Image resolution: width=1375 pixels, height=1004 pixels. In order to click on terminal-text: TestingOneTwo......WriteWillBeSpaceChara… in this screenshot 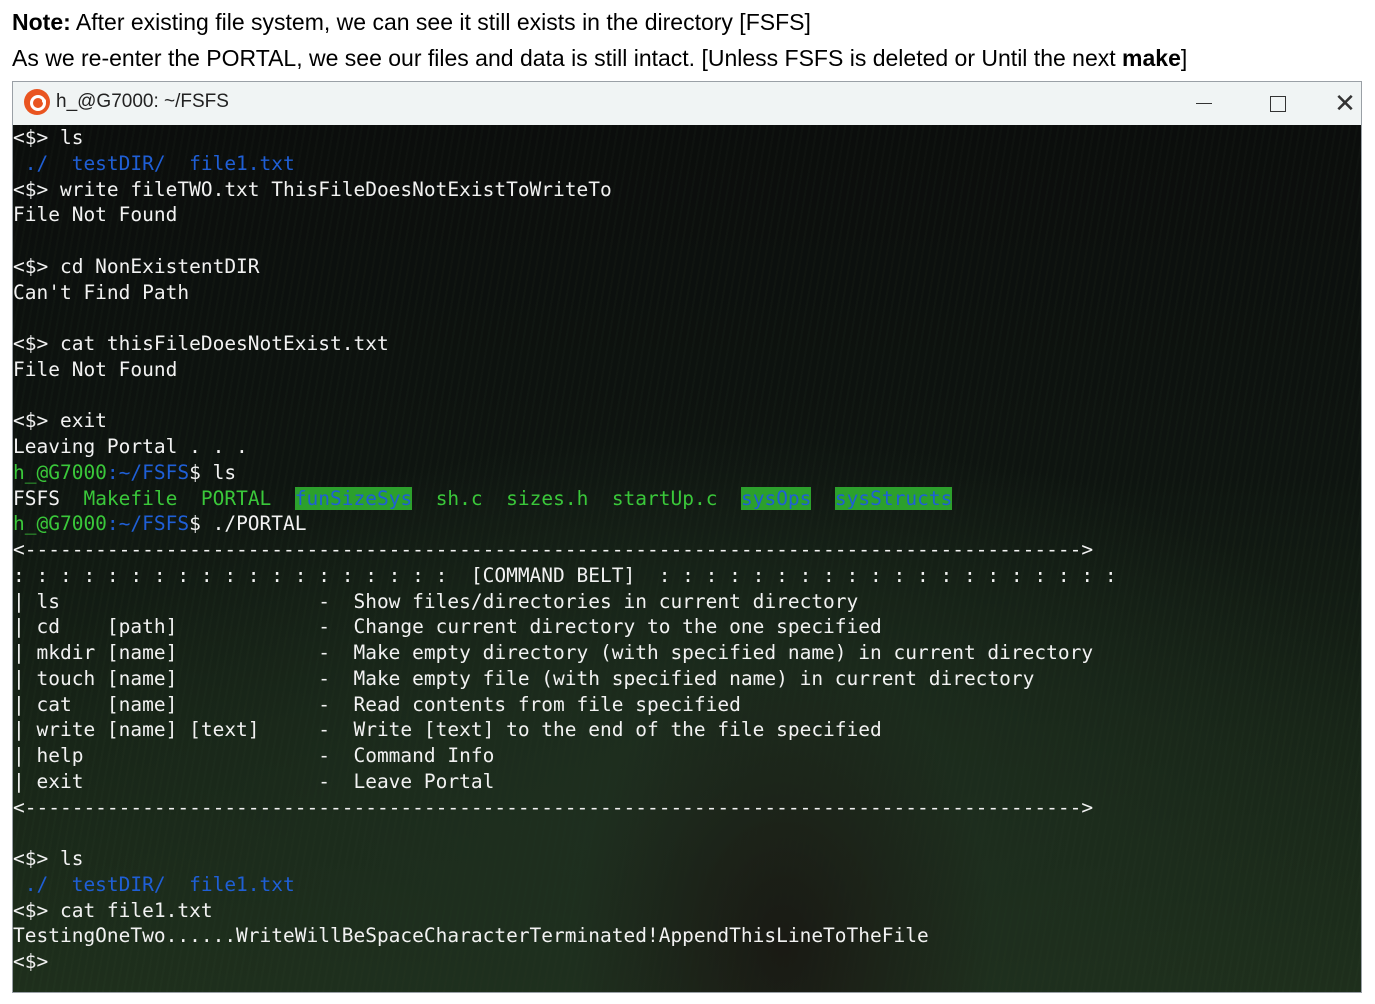, I will do `click(471, 936)`.